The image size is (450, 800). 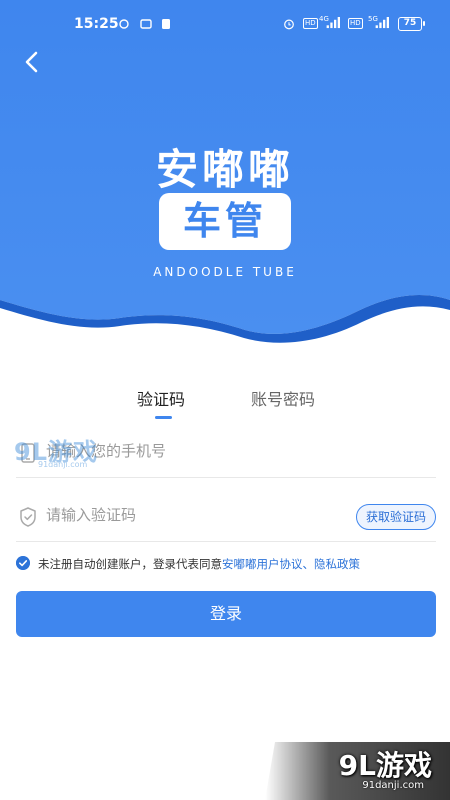 What do you see at coordinates (166, 24) in the screenshot?
I see `message-icon` at bounding box center [166, 24].